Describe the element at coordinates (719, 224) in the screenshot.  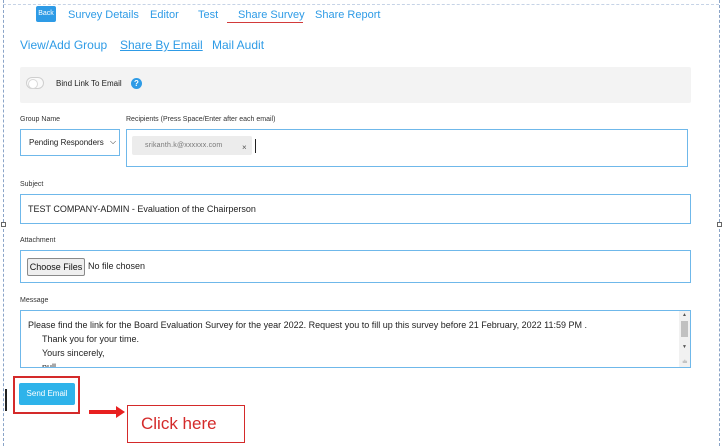
I see `resize-handle-right` at that location.